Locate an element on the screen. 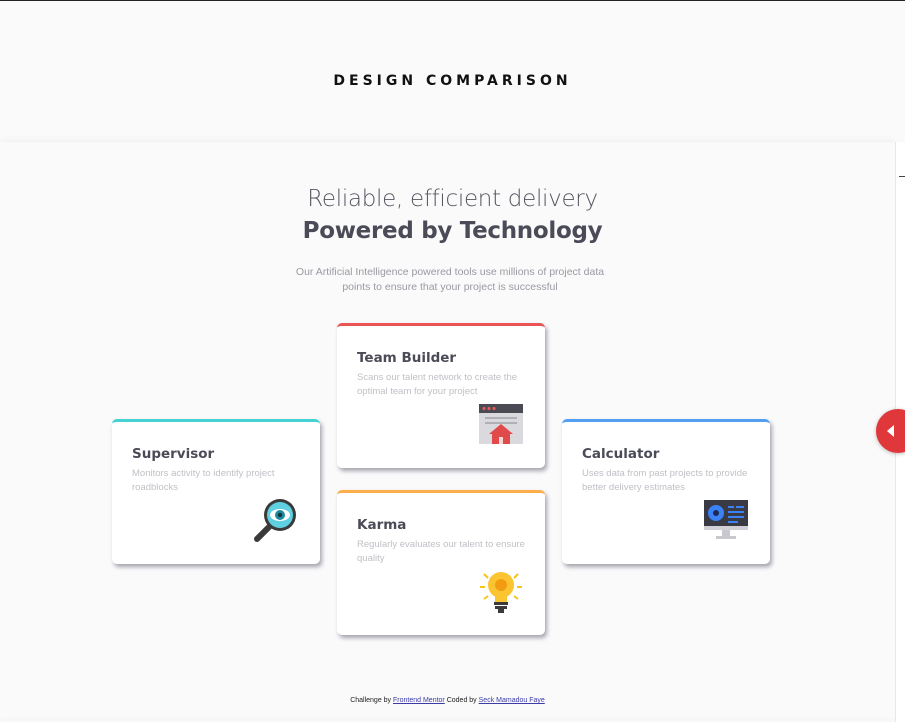 The image size is (905, 722). card-title: Supervisor is located at coordinates (173, 454).